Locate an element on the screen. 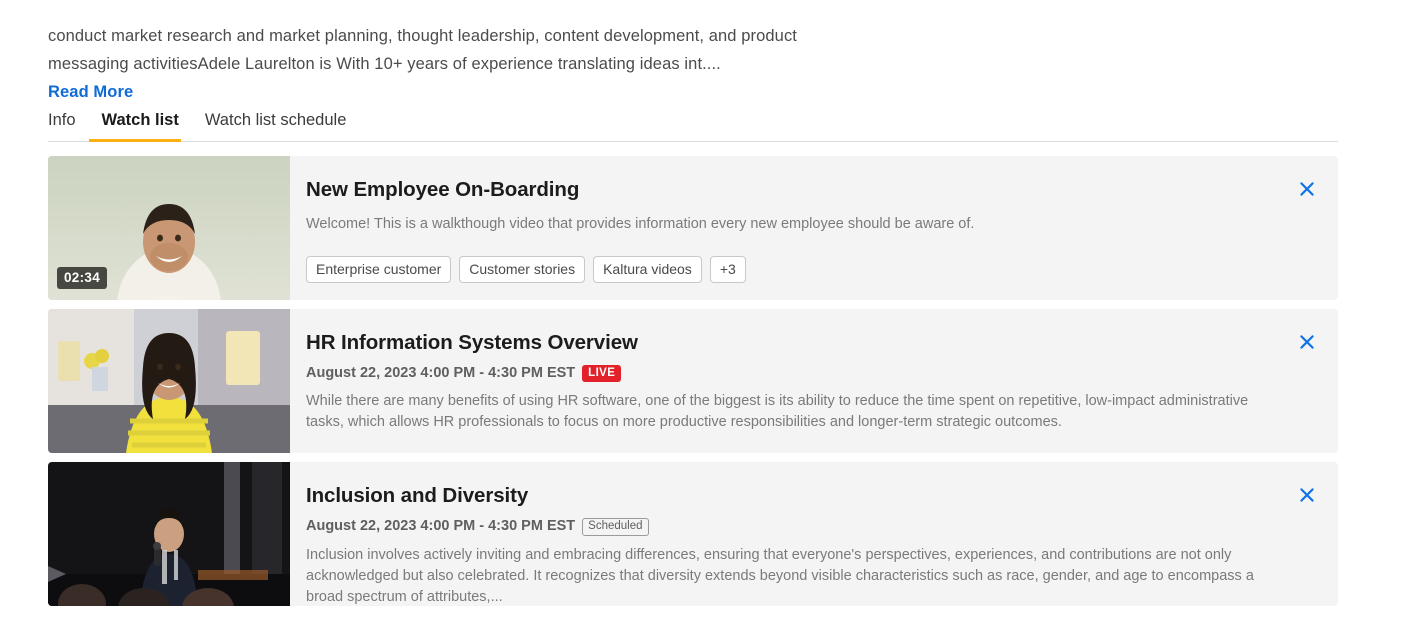 The width and height of the screenshot is (1407, 639). status-badge: Scheduled is located at coordinates (615, 527).